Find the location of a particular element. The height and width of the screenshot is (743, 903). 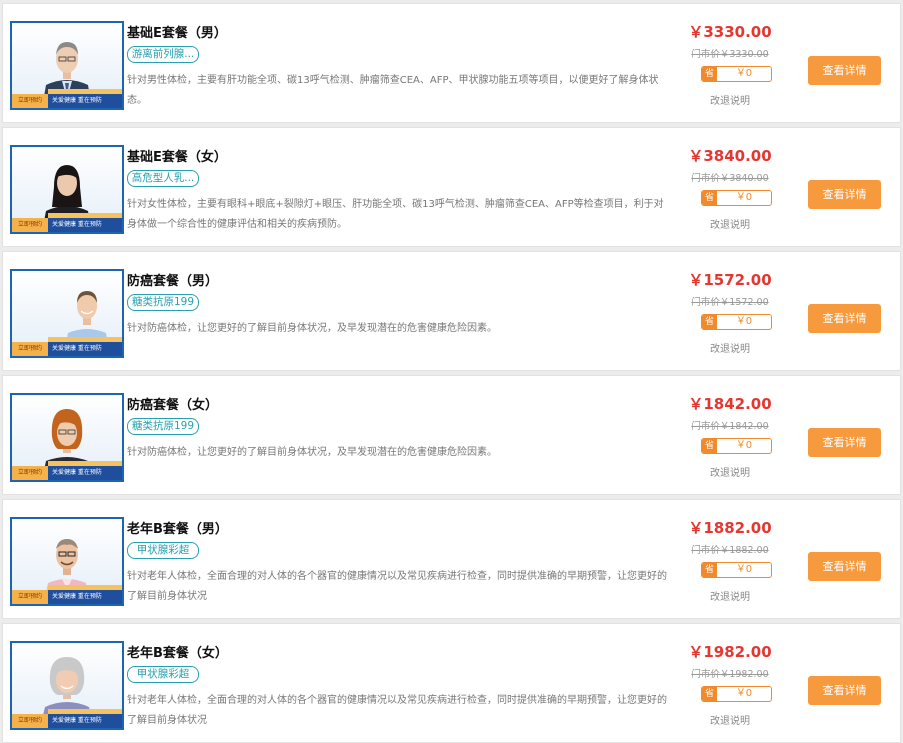

package-price: ￥3330.00 is located at coordinates (730, 32).